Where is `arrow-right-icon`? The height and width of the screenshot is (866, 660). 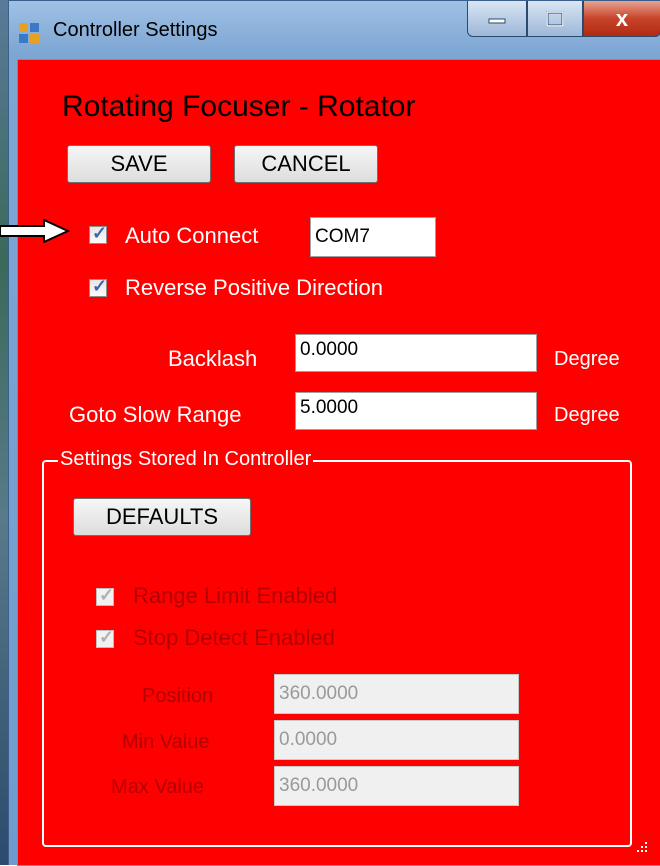 arrow-right-icon is located at coordinates (35, 231).